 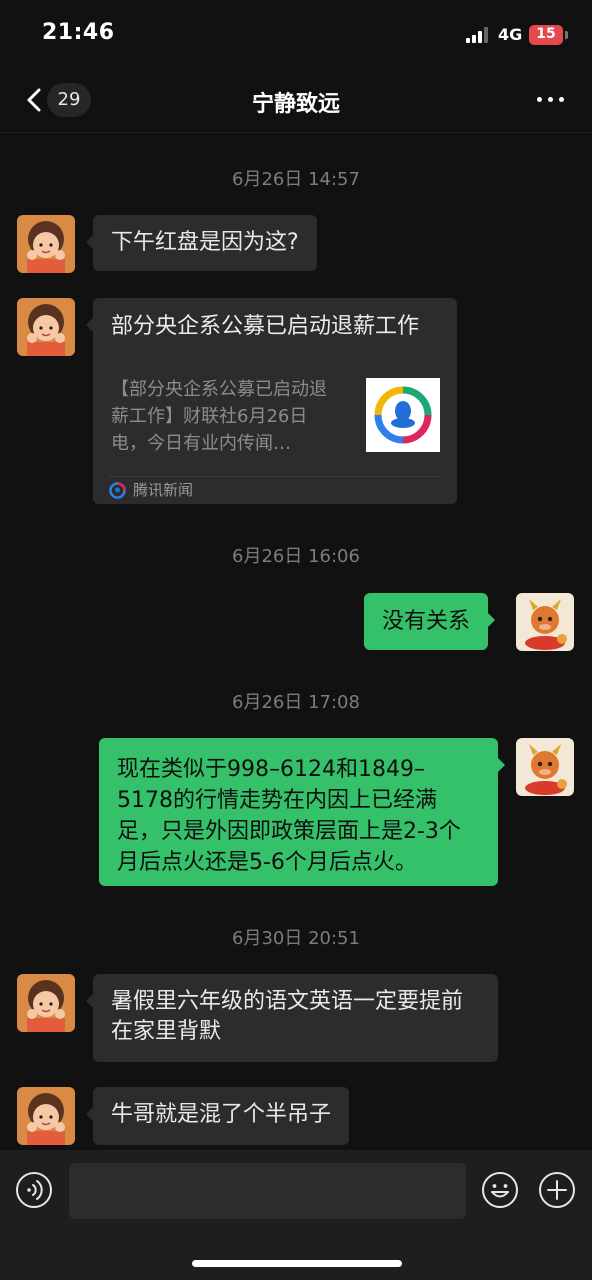 I want to click on more-options-icon, so click(x=551, y=100).